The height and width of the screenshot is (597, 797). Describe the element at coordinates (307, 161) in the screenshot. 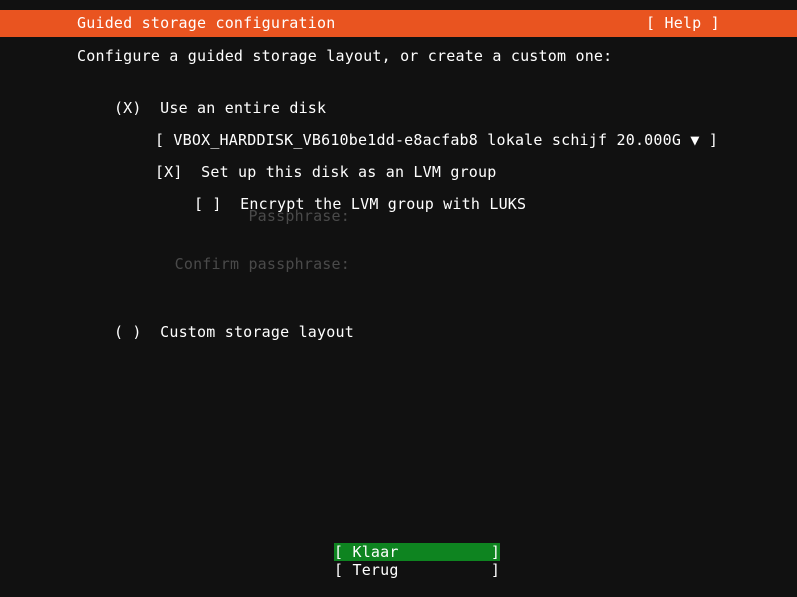

I see `checkbox-lvm-group: [X] Set up this disk as an LVM group` at that location.